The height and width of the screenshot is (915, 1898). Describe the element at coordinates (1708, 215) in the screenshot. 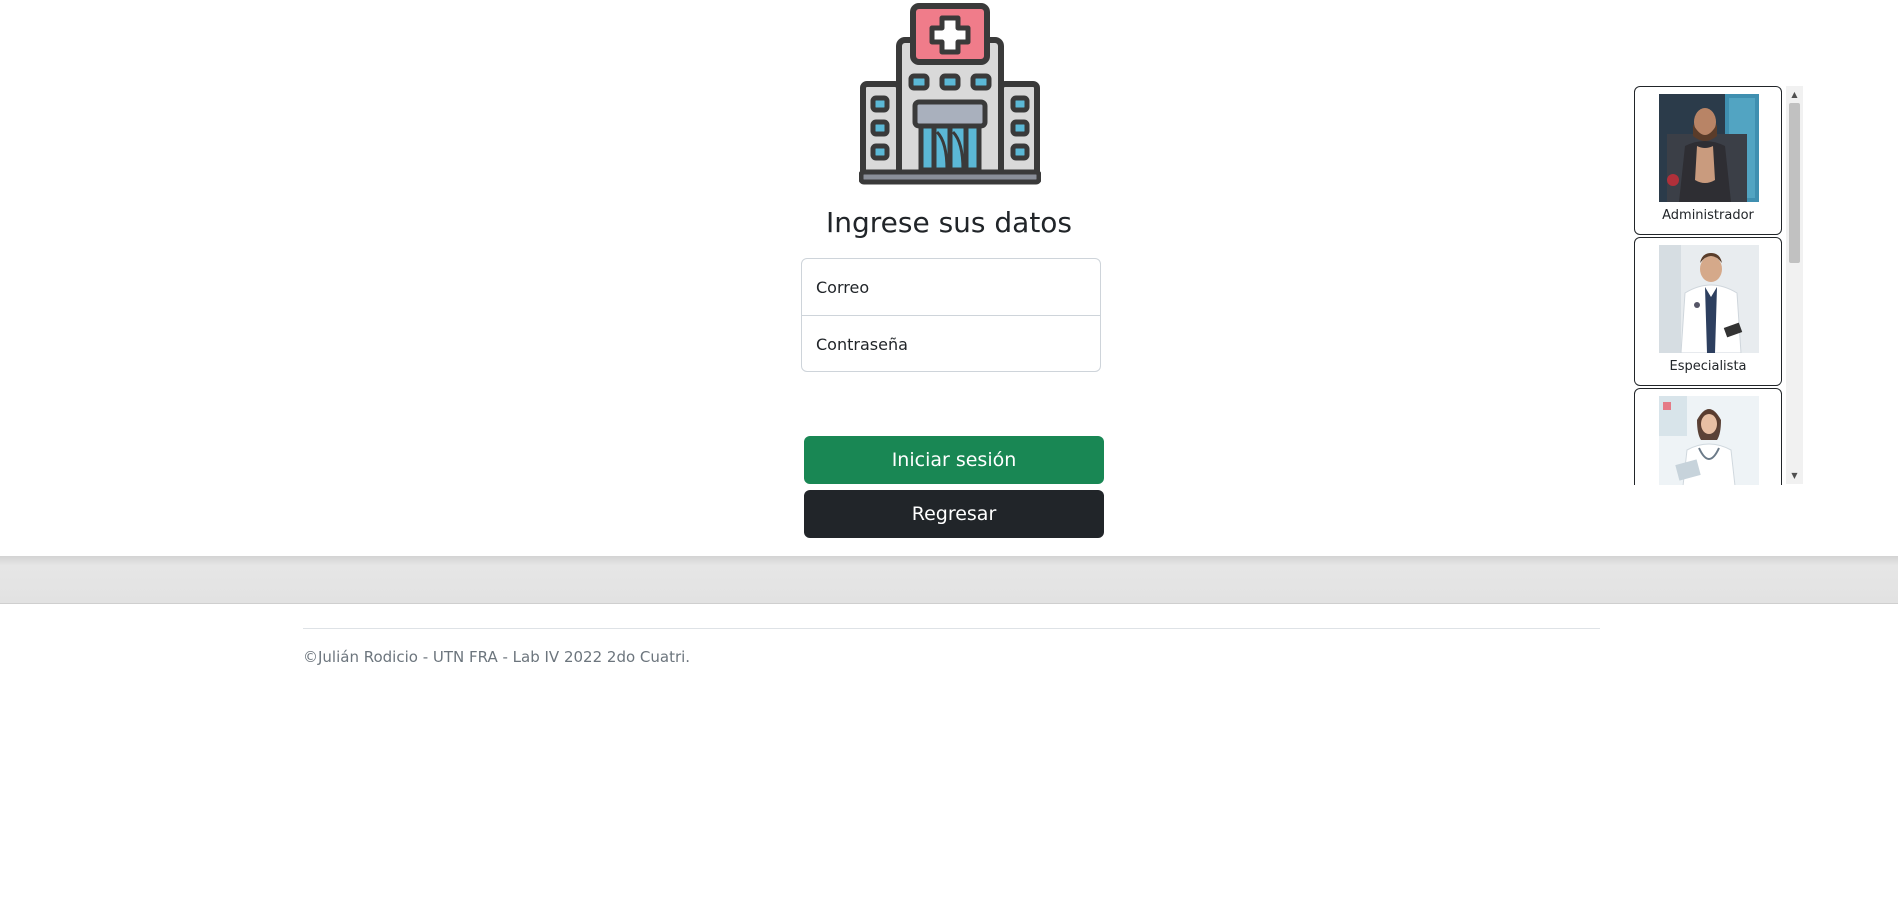

I see `profile-label-admin: Administrador` at that location.